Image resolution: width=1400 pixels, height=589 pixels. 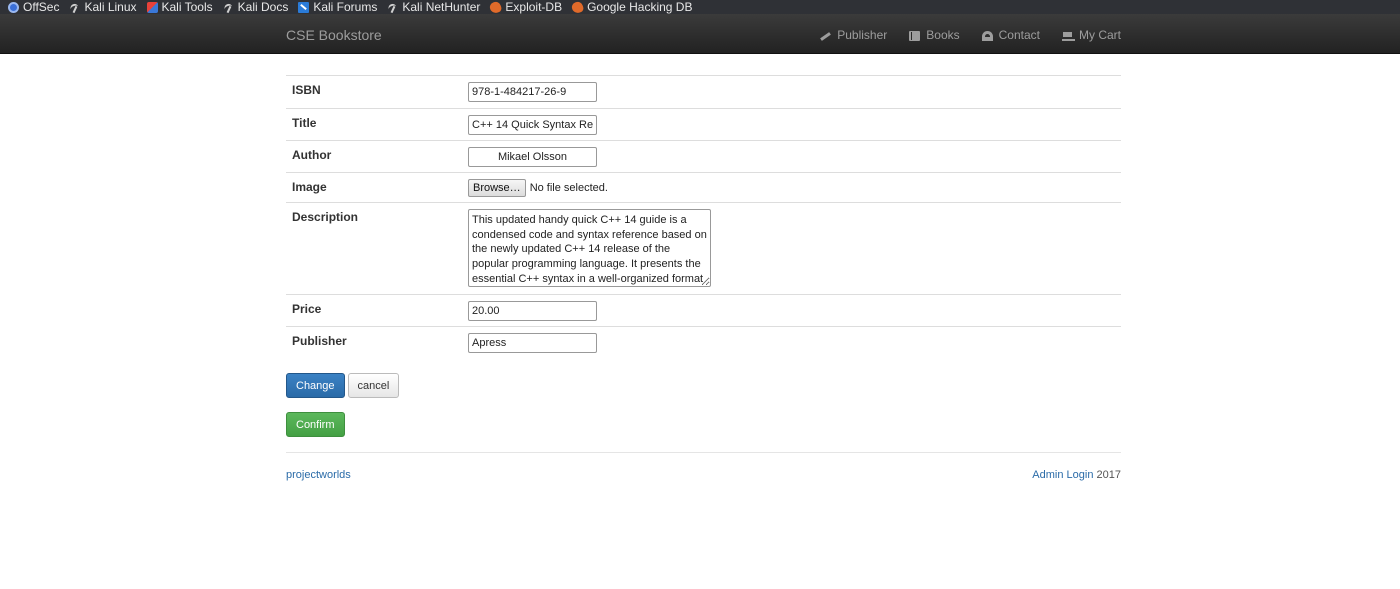 What do you see at coordinates (532, 92) in the screenshot?
I see `isbn-input` at bounding box center [532, 92].